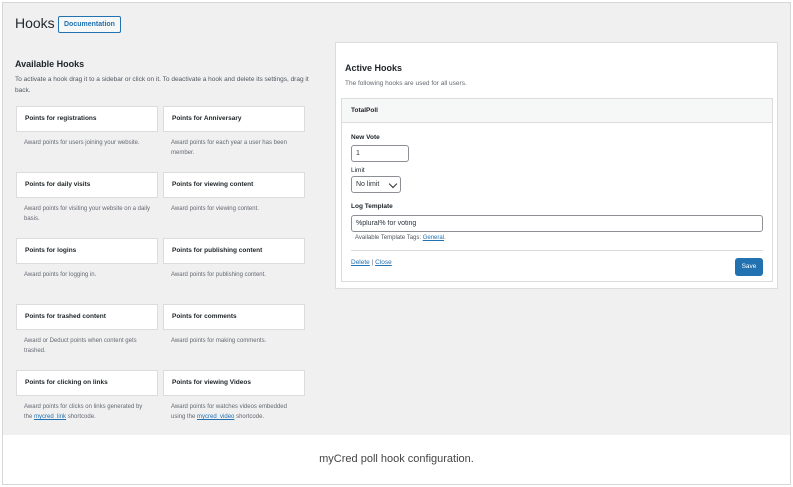 Image resolution: width=793 pixels, height=487 pixels. I want to click on divider, so click(557, 250).